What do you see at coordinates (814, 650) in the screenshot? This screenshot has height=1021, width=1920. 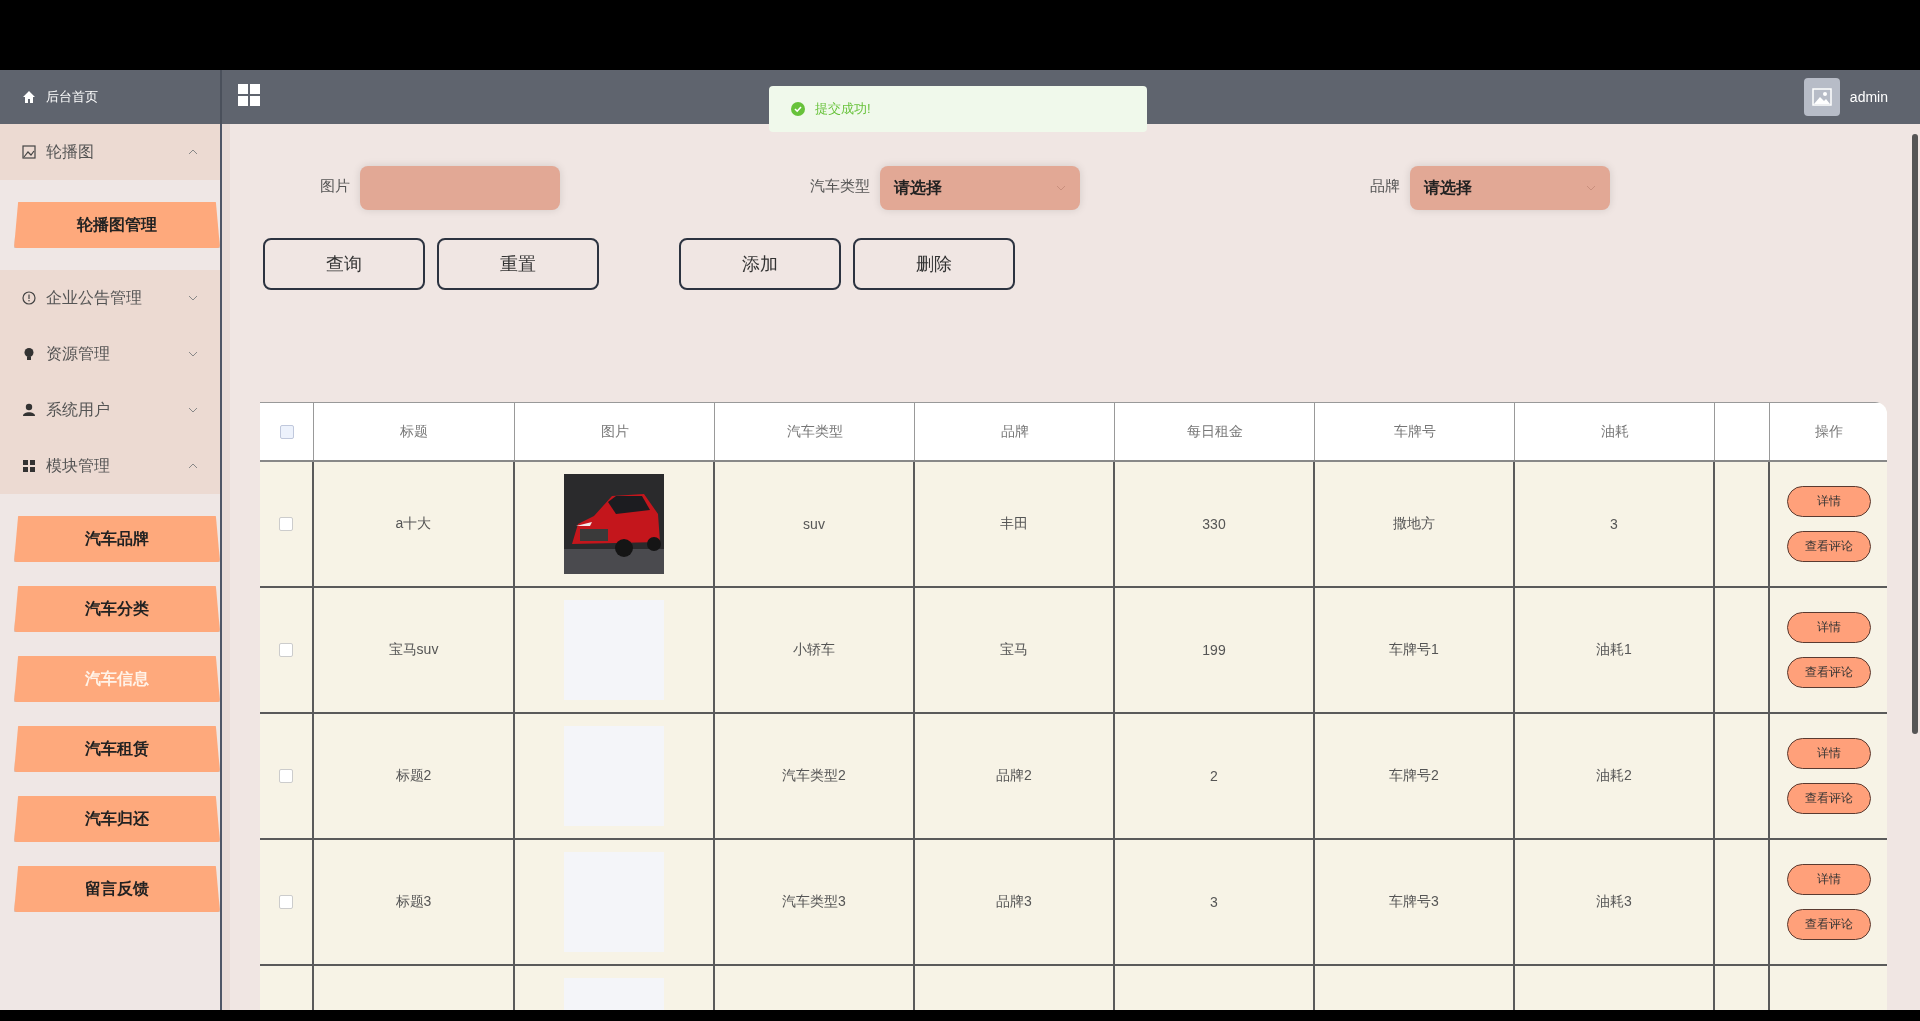 I see `table-cell: 小轿车` at bounding box center [814, 650].